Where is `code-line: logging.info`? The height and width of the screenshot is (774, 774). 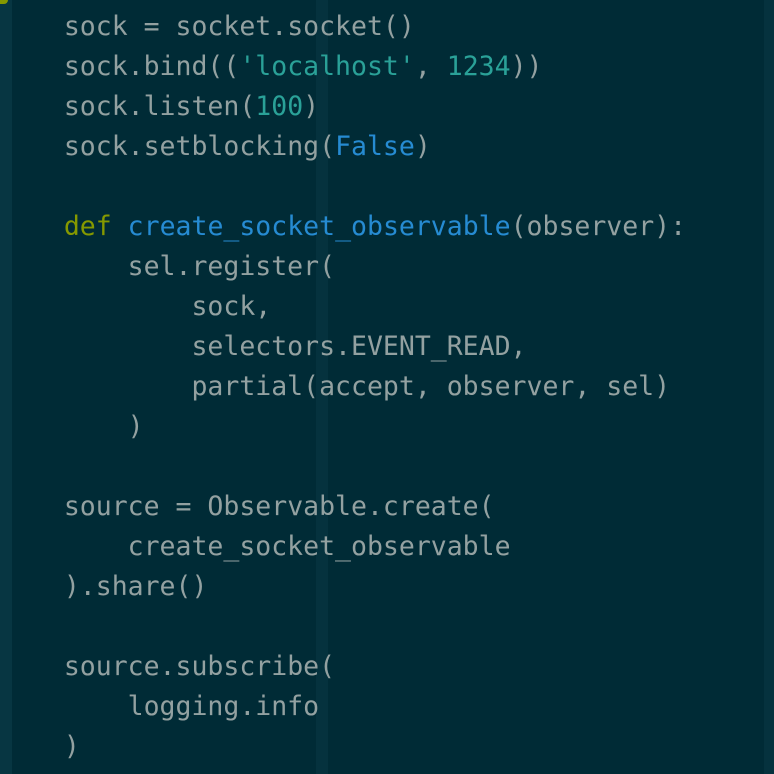 code-line: logging.info is located at coordinates (343, 707).